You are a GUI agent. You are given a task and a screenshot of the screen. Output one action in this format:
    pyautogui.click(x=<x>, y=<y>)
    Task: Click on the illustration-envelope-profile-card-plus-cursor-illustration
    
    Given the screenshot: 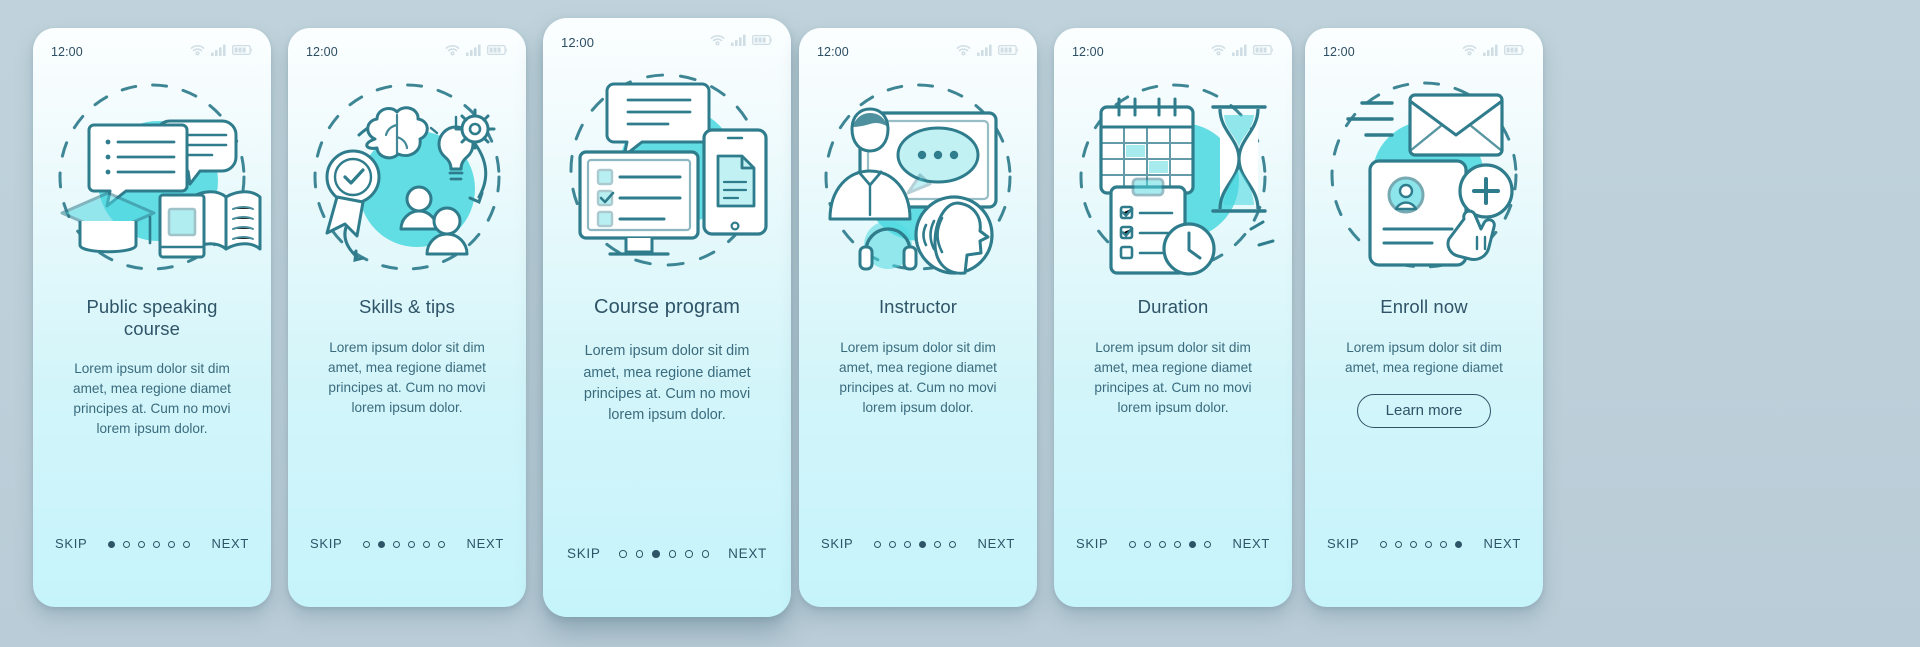 What is the action you would take?
    pyautogui.click(x=1424, y=176)
    